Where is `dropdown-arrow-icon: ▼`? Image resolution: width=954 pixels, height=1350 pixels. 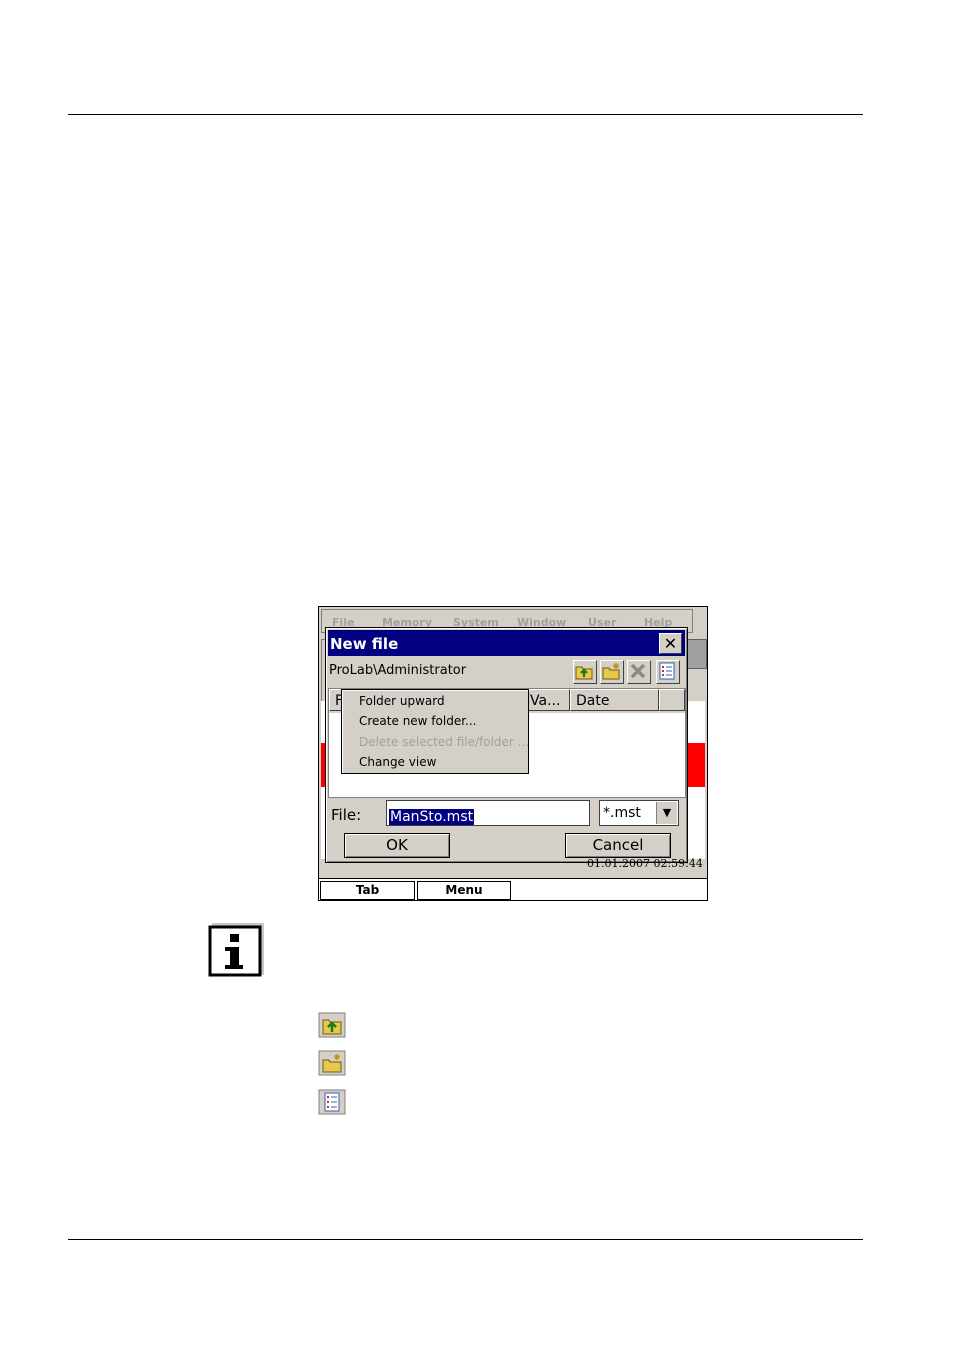
dropdown-arrow-icon: ▼ is located at coordinates (666, 813).